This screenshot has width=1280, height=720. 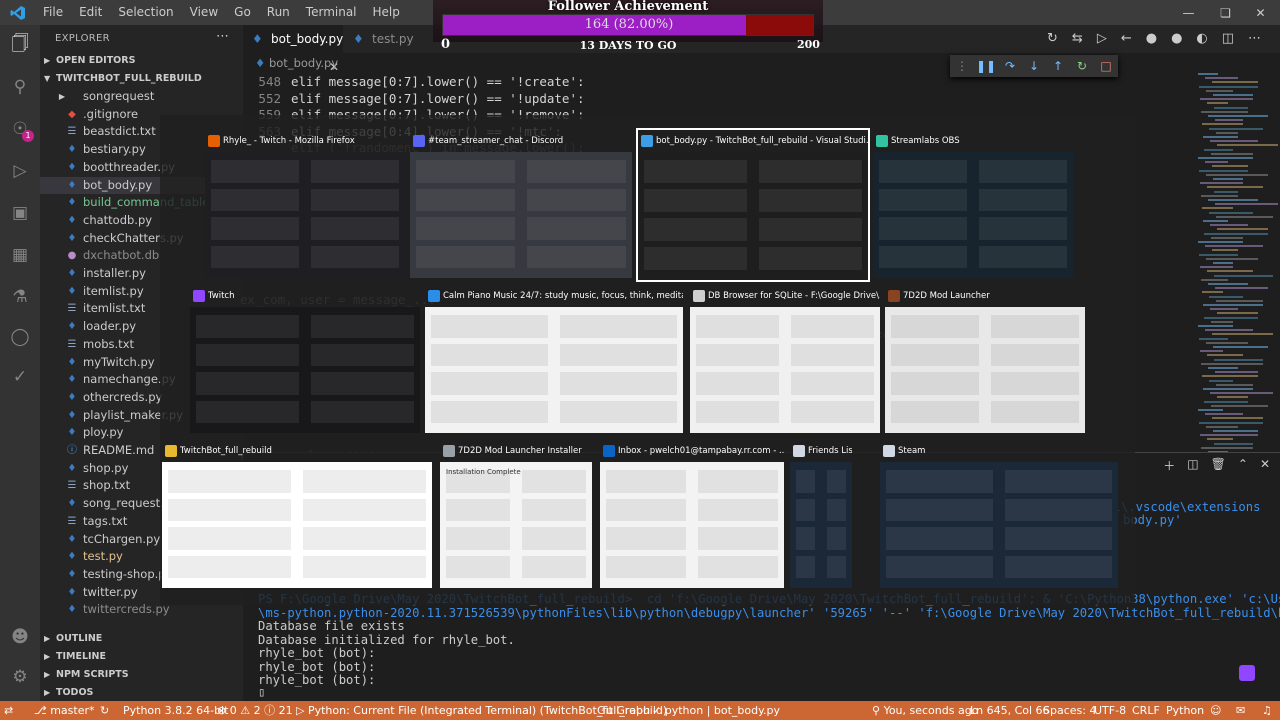 I want to click on switcher-window: TwitchBot_full_rebuild, so click(x=297, y=514).